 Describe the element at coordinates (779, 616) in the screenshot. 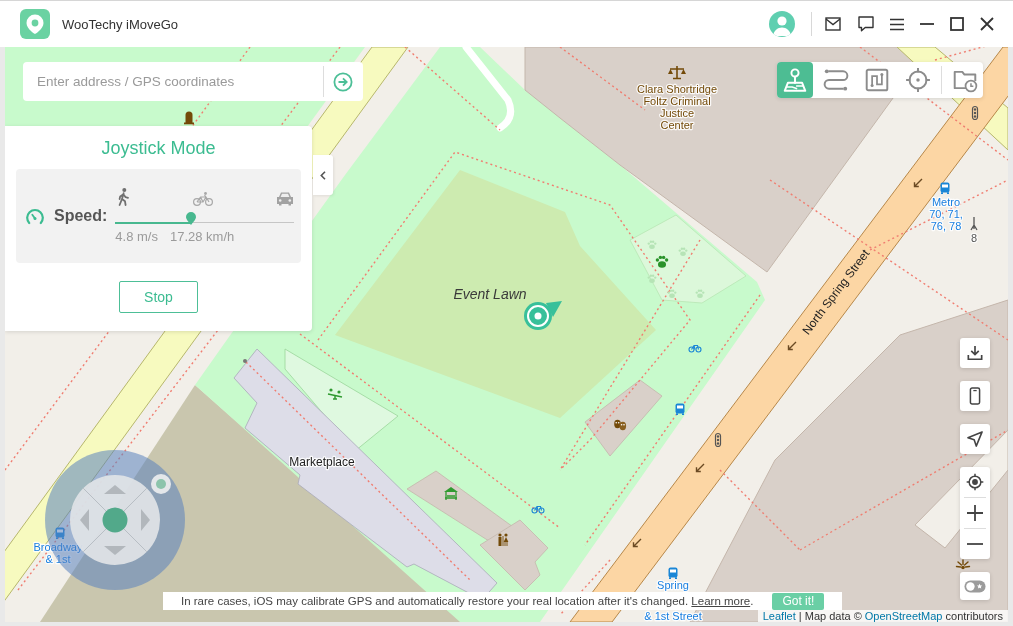

I see `leaflet-link: Leaflet` at that location.